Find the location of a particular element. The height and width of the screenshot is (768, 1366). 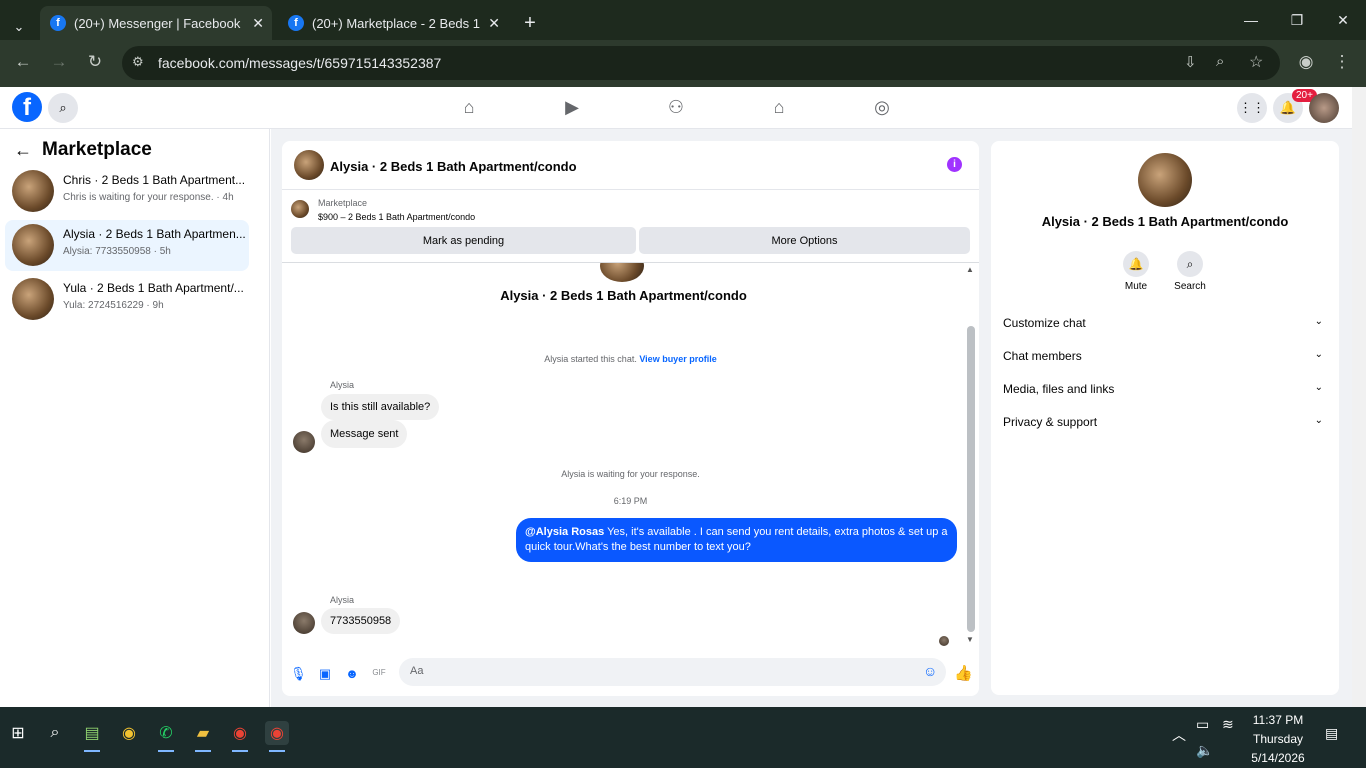

mute-bell-icon: 🔔 is located at coordinates (1136, 264).